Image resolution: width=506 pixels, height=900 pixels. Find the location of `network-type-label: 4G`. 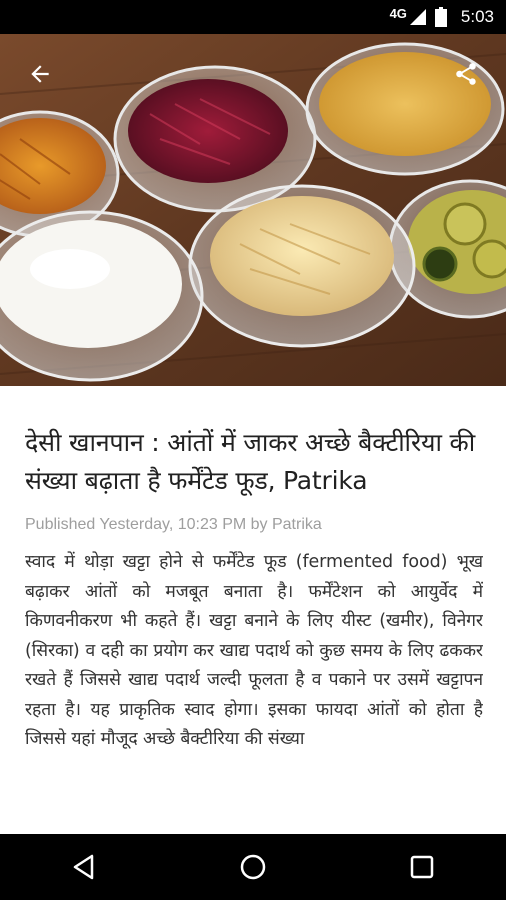

network-type-label: 4G is located at coordinates (398, 13).